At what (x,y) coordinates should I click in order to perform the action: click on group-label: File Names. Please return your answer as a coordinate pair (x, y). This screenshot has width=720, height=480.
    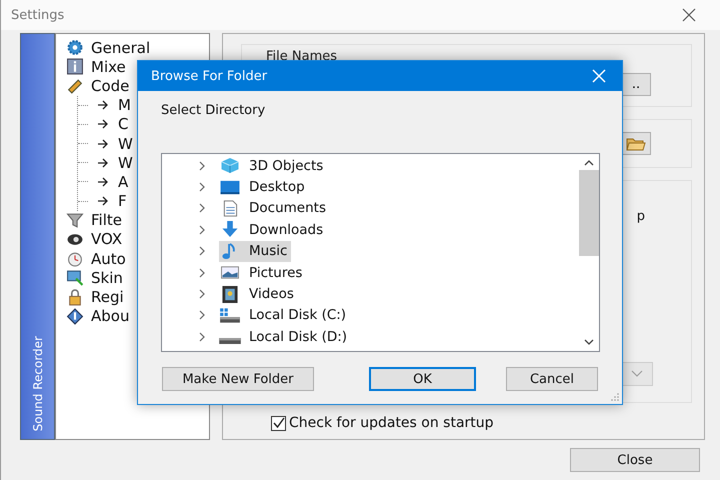
    Looking at the image, I should click on (302, 56).